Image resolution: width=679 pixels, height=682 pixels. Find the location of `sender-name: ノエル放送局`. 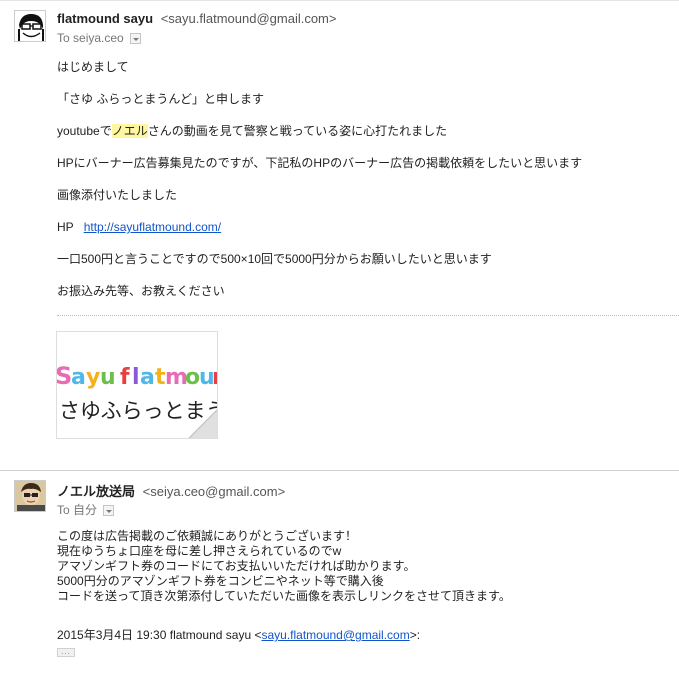

sender-name: ノエル放送局 is located at coordinates (96, 491).